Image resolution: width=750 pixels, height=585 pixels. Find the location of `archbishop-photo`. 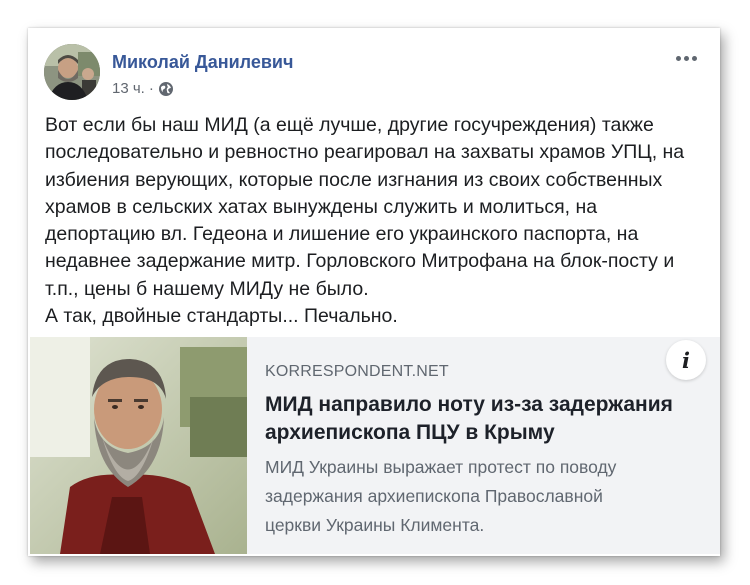

archbishop-photo is located at coordinates (138, 445).